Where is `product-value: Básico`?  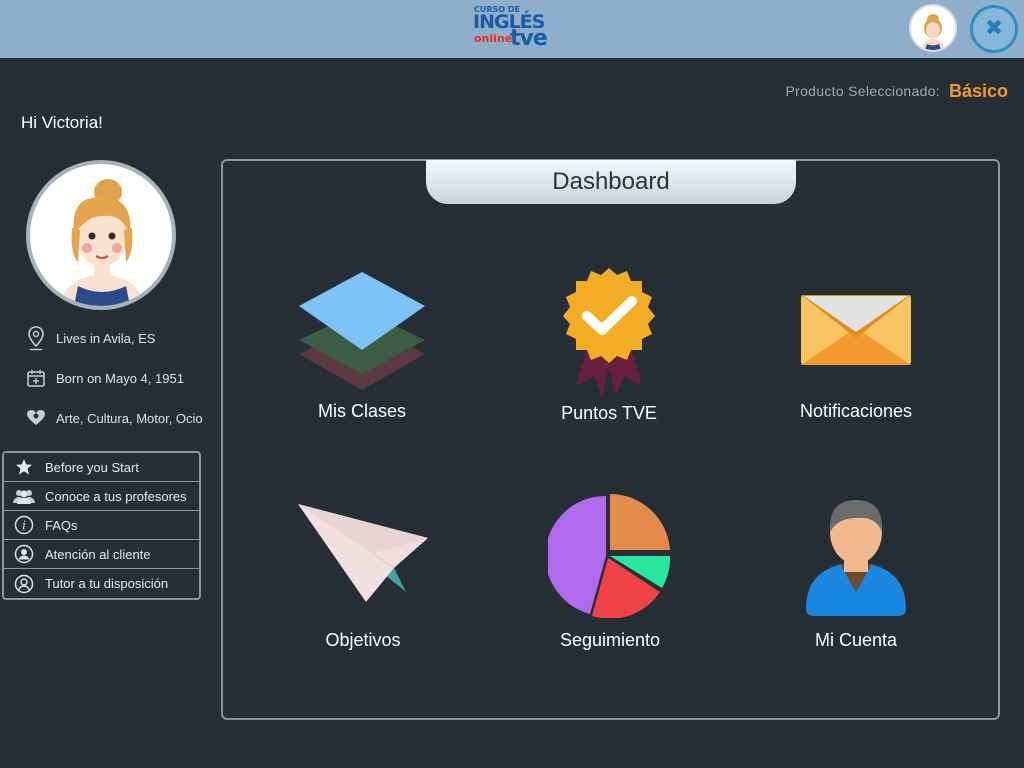
product-value: Básico is located at coordinates (978, 91).